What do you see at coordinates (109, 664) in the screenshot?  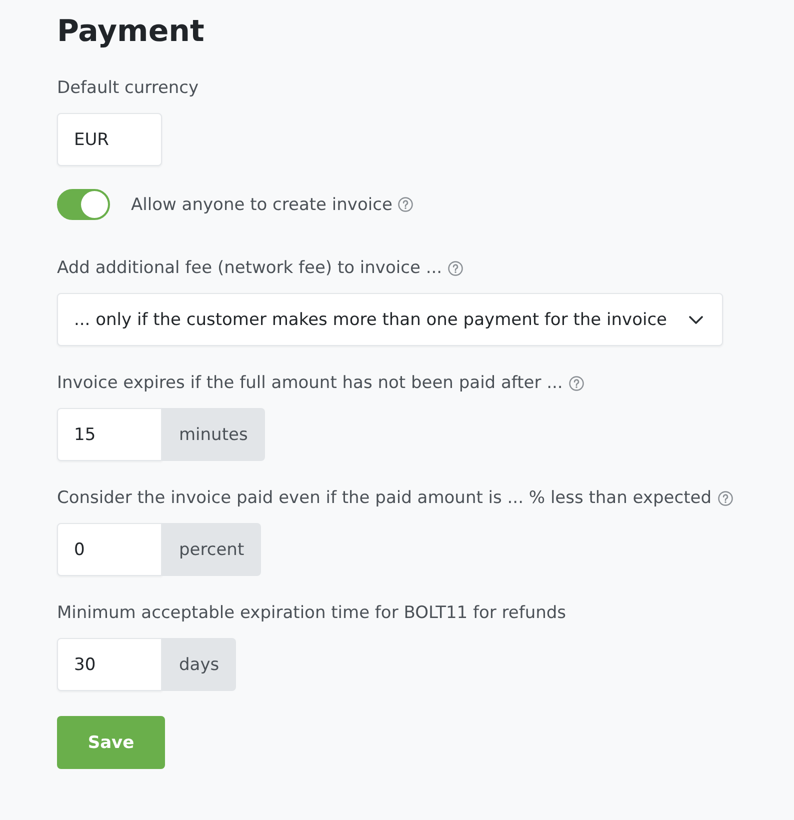 I see `number-field: 30` at bounding box center [109, 664].